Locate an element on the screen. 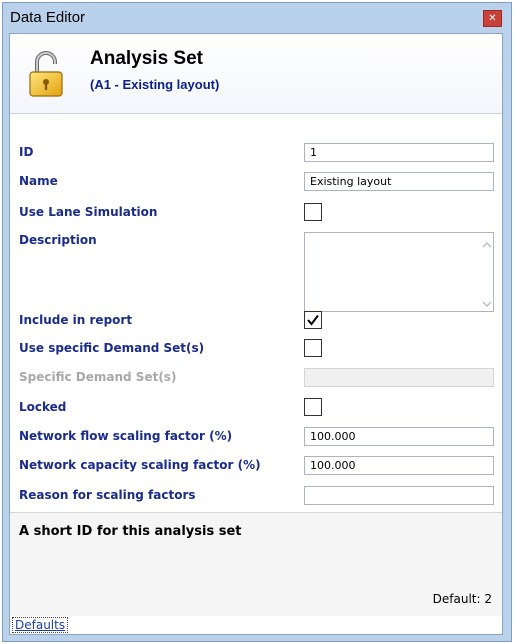 The image size is (514, 644). field-row-id: ID 1 is located at coordinates (256, 153).